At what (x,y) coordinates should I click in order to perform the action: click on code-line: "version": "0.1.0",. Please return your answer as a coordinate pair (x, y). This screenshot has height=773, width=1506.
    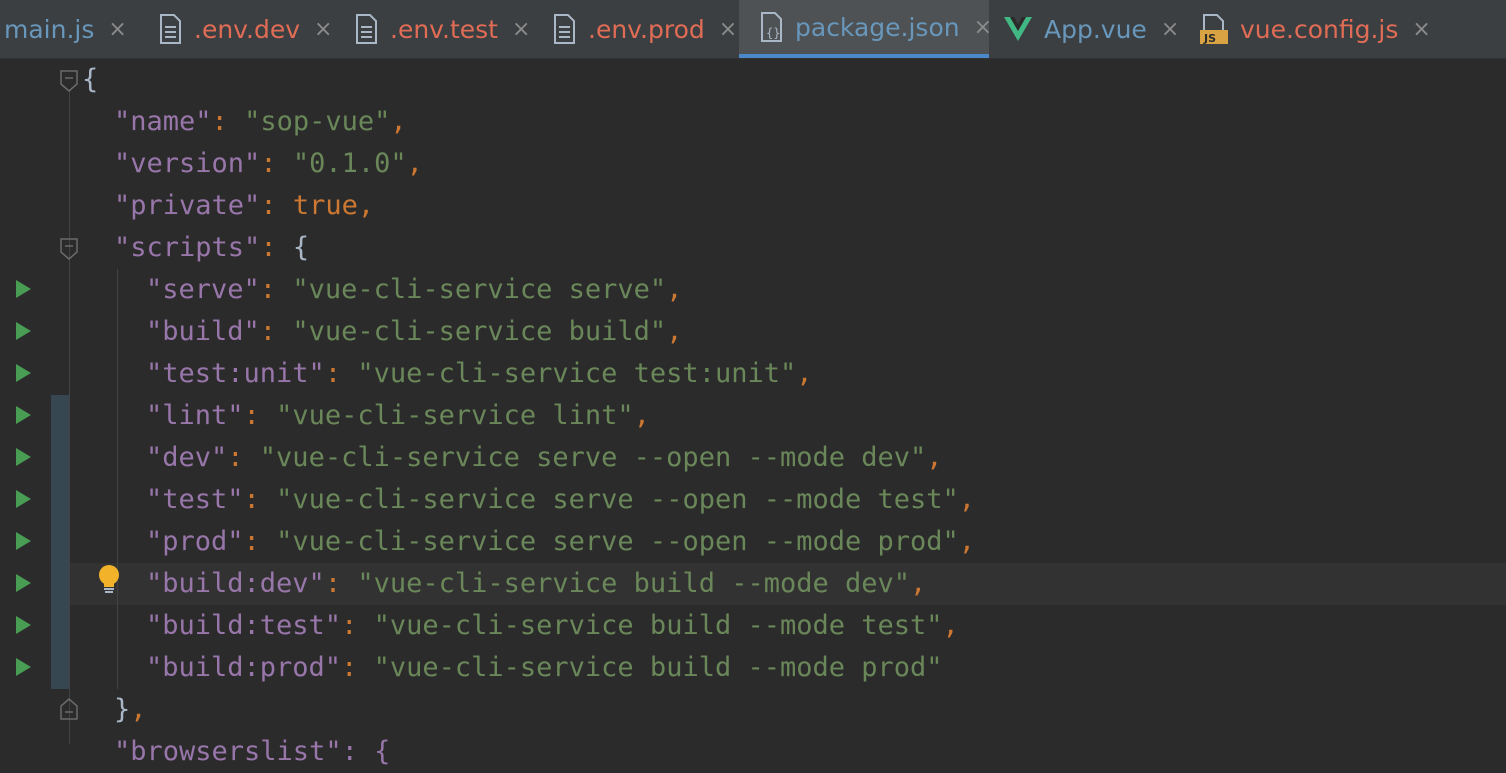
    Looking at the image, I should click on (268, 163).